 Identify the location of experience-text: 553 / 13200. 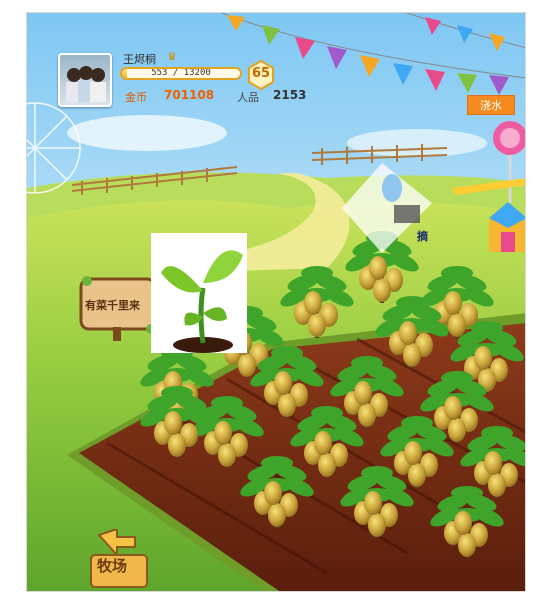
(181, 73).